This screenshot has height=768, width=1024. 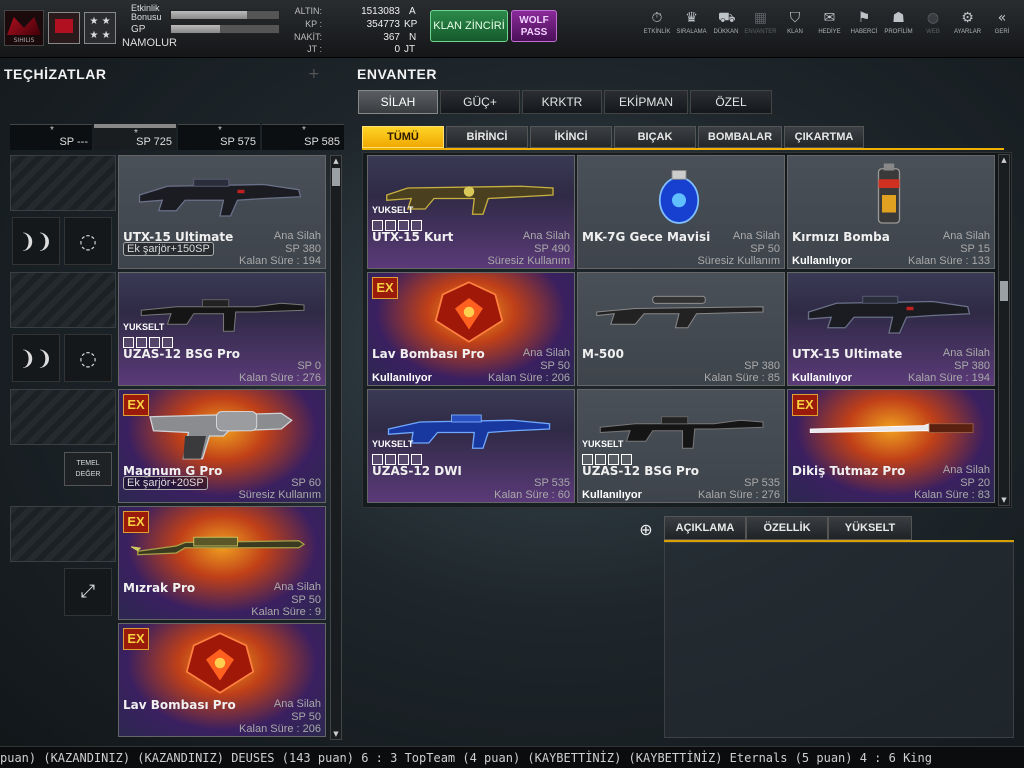 I want to click on nav-6: ✉ HEDİYE, so click(x=830, y=30).